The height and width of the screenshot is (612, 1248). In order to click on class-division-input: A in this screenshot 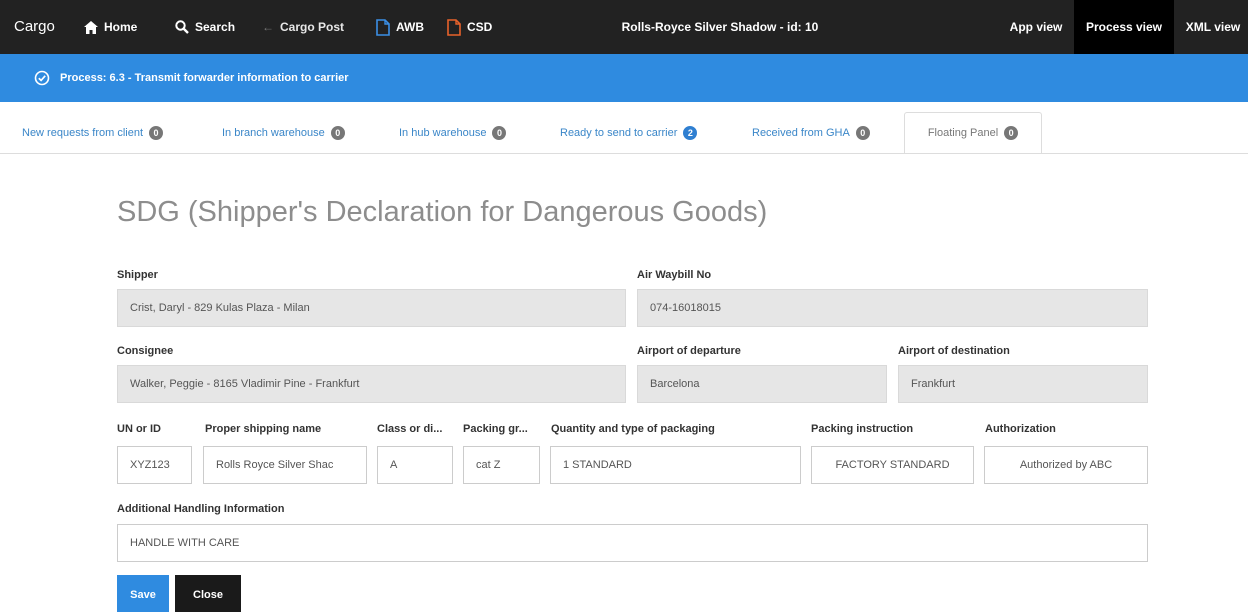, I will do `click(415, 465)`.